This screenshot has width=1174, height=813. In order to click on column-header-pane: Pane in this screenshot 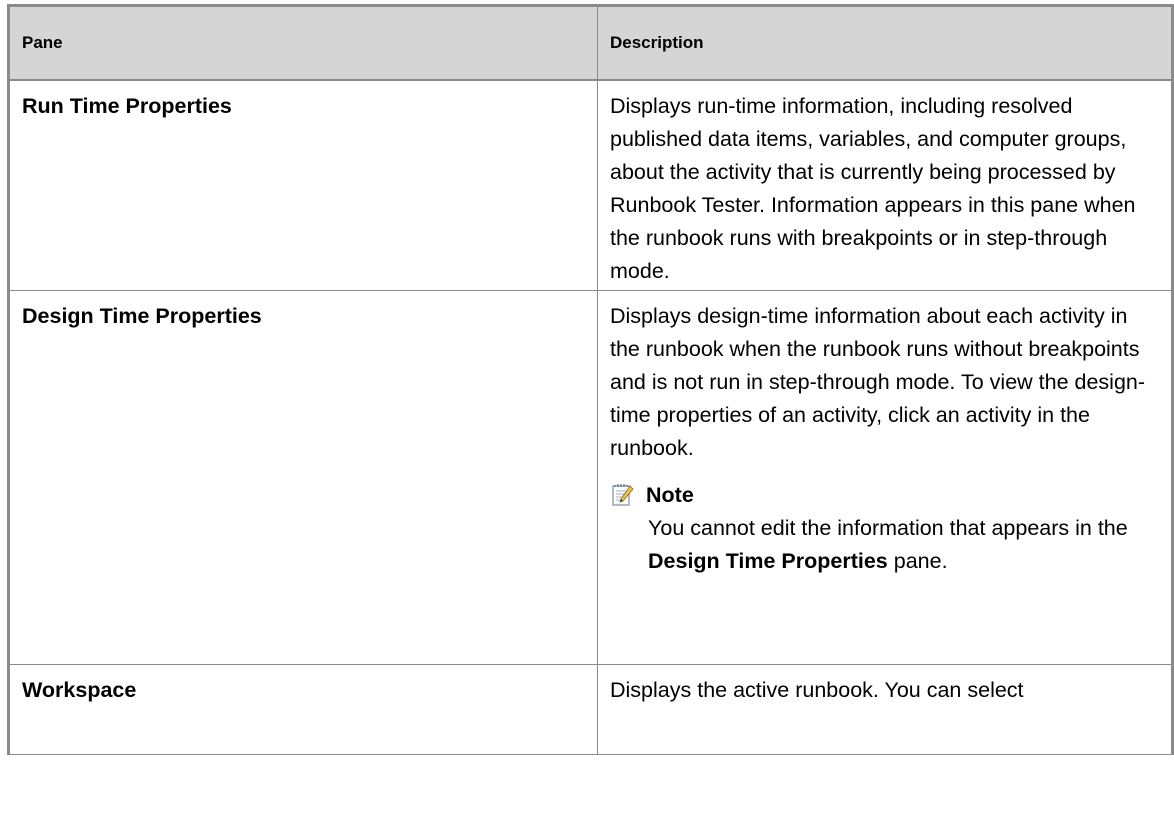, I will do `click(303, 43)`.